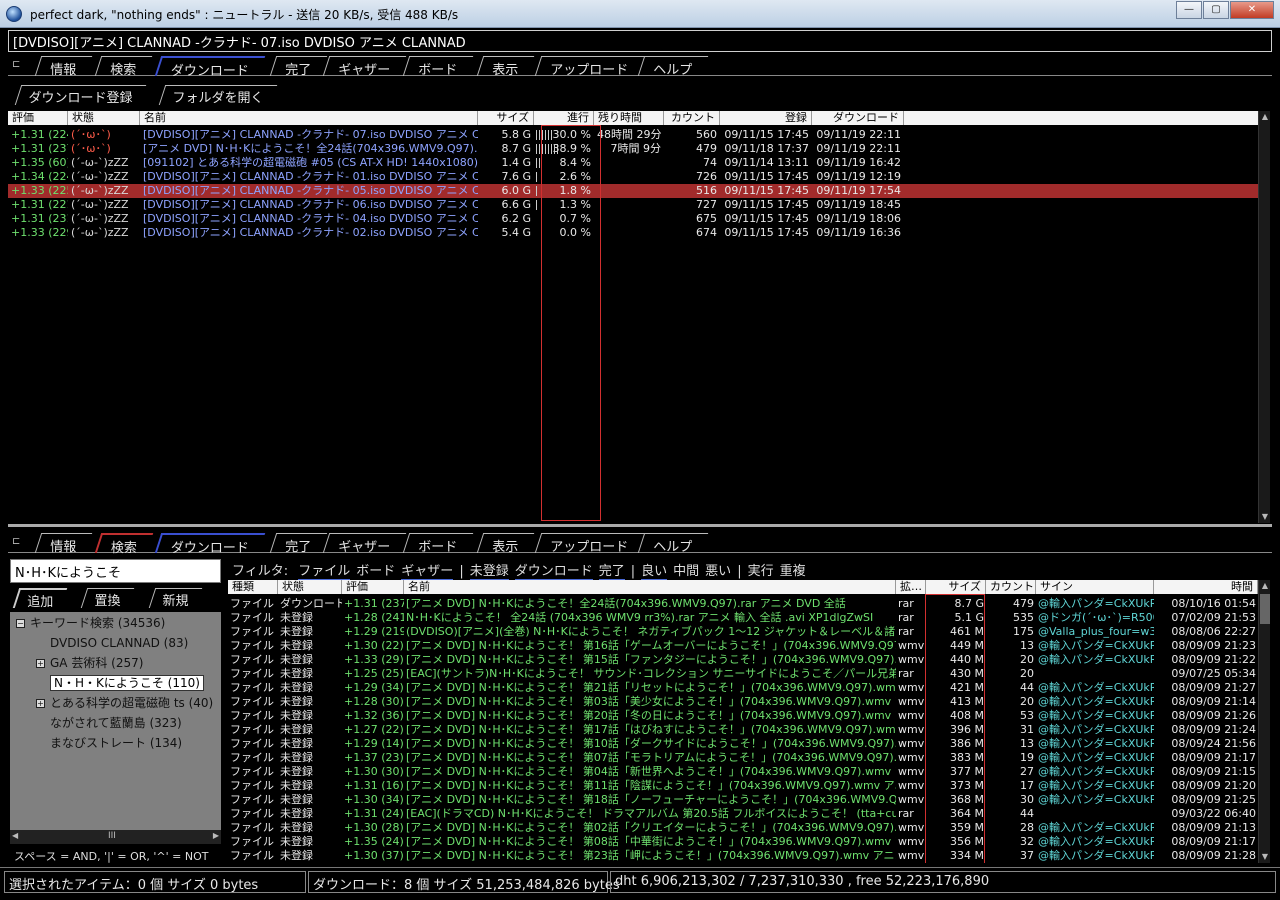 This screenshot has width=1280, height=900. What do you see at coordinates (640, 525) in the screenshot?
I see `pane-splitter` at bounding box center [640, 525].